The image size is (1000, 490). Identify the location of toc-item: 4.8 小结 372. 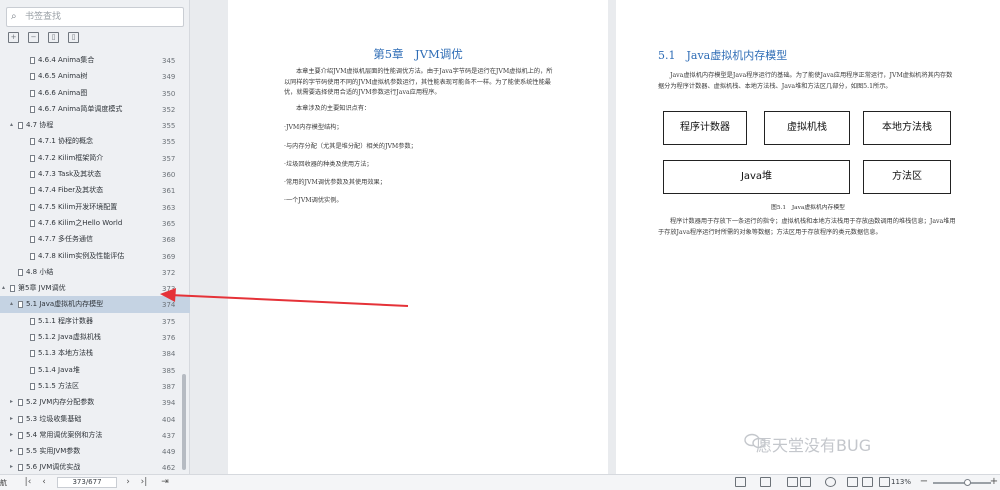
(95, 272).